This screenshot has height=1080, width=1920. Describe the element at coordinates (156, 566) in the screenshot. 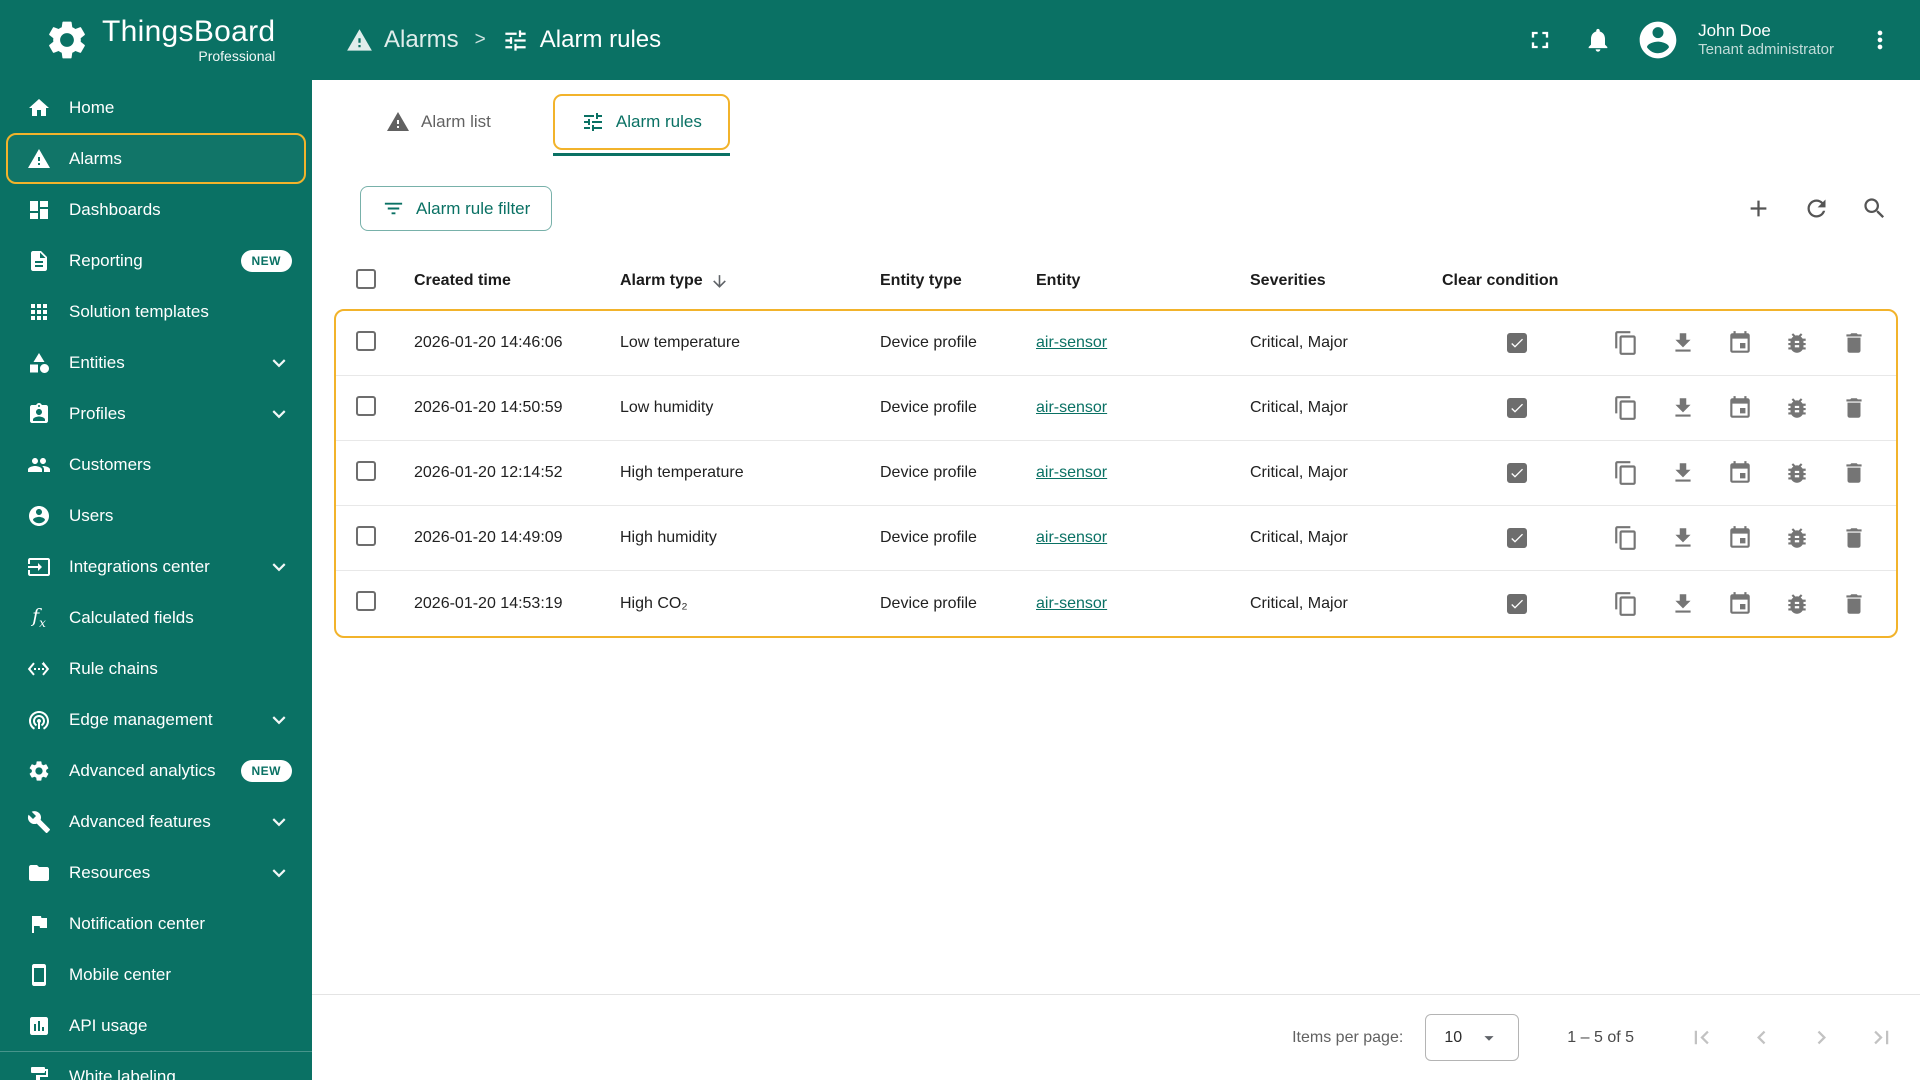

I see `sidebar-item-integrations-center: Integrations center` at that location.